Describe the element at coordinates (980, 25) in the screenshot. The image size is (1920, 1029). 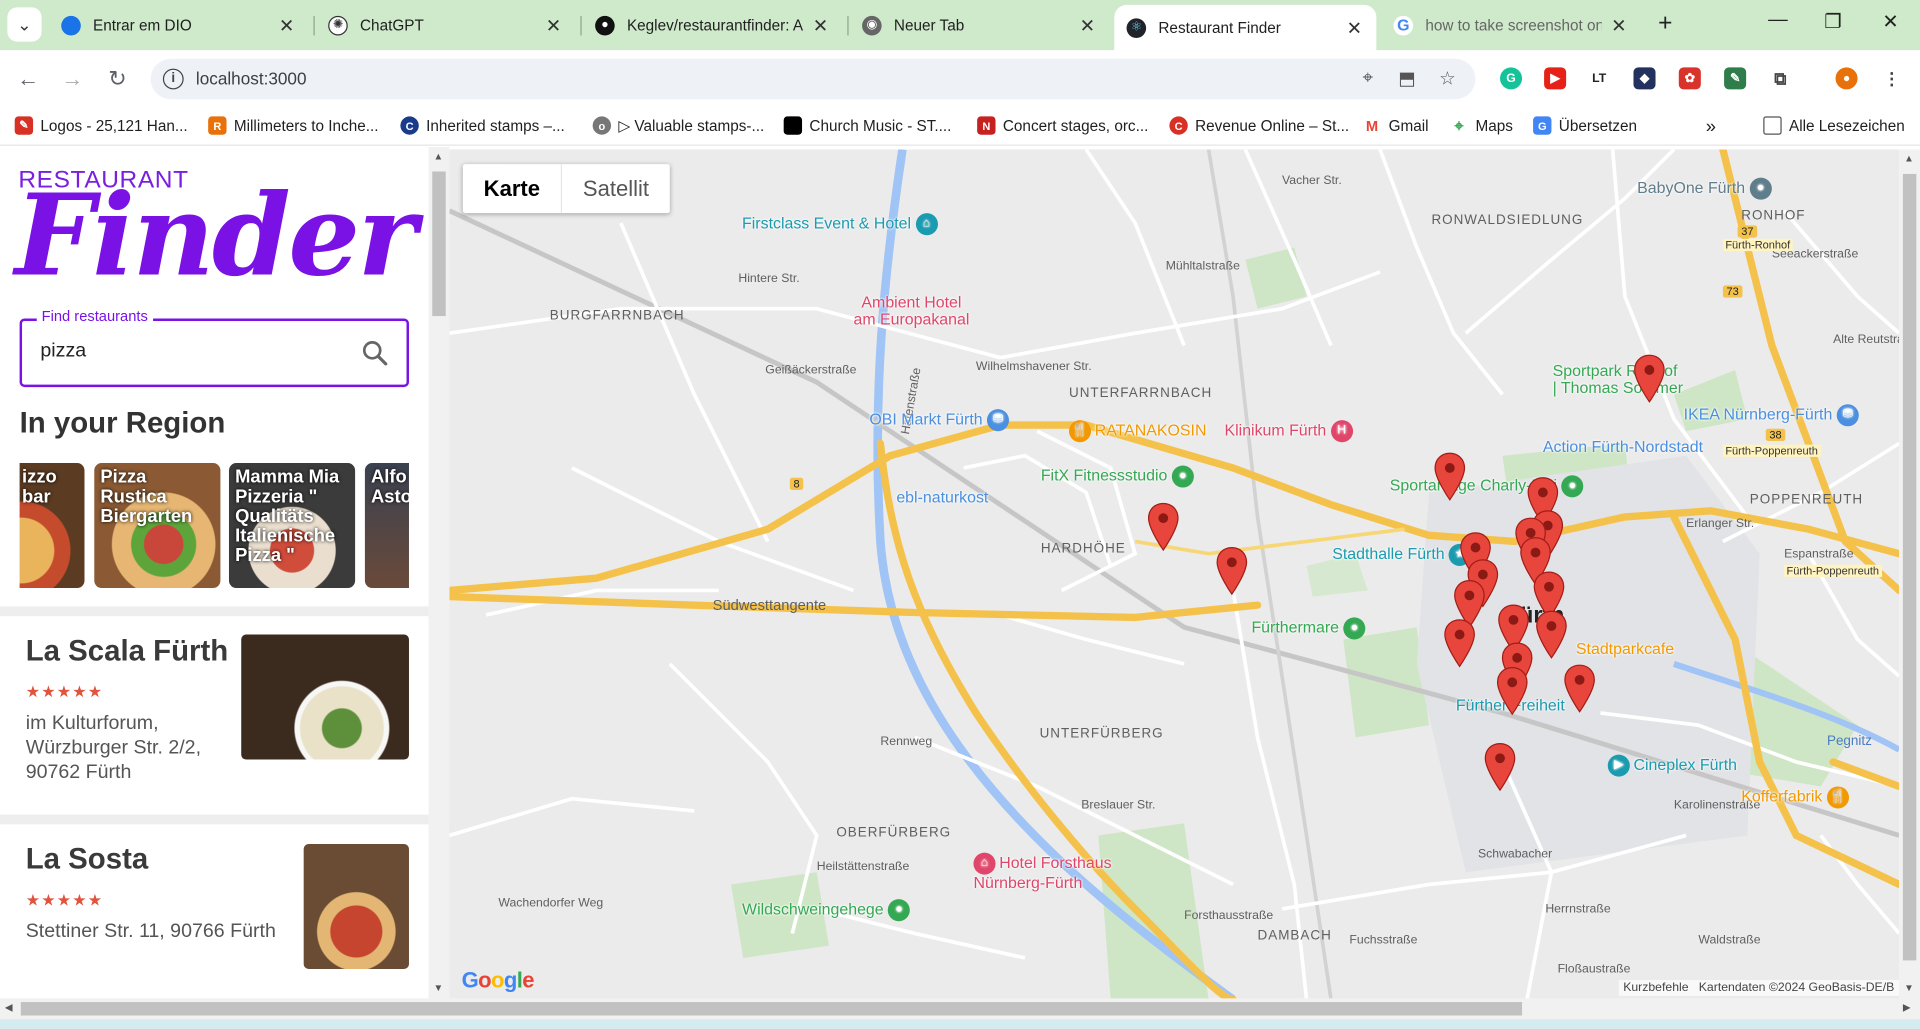
I see `tab-new: ◉ Neuer Tab ✕` at that location.